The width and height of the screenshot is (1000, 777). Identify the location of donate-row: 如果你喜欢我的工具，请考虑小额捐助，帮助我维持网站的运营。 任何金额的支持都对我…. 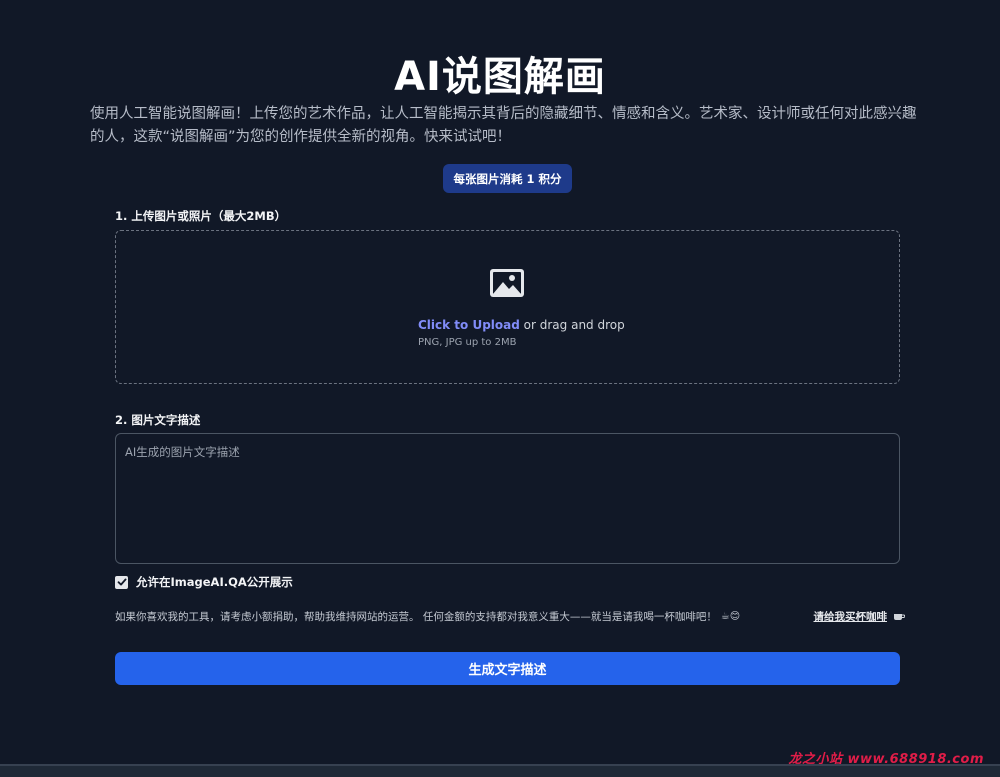
(510, 616).